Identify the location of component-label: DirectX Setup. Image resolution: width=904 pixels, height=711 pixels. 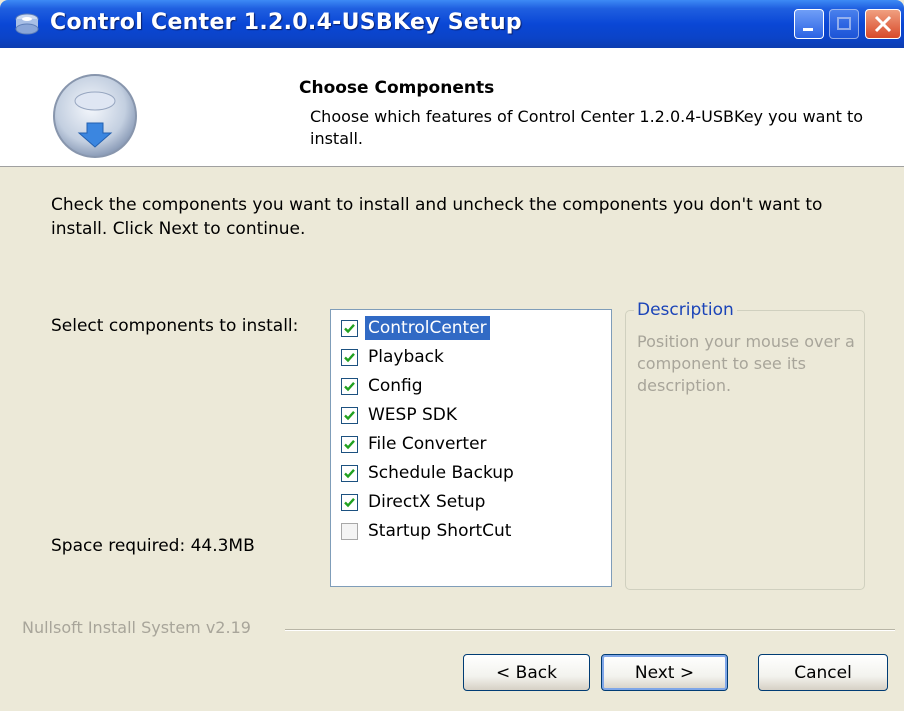
(427, 502).